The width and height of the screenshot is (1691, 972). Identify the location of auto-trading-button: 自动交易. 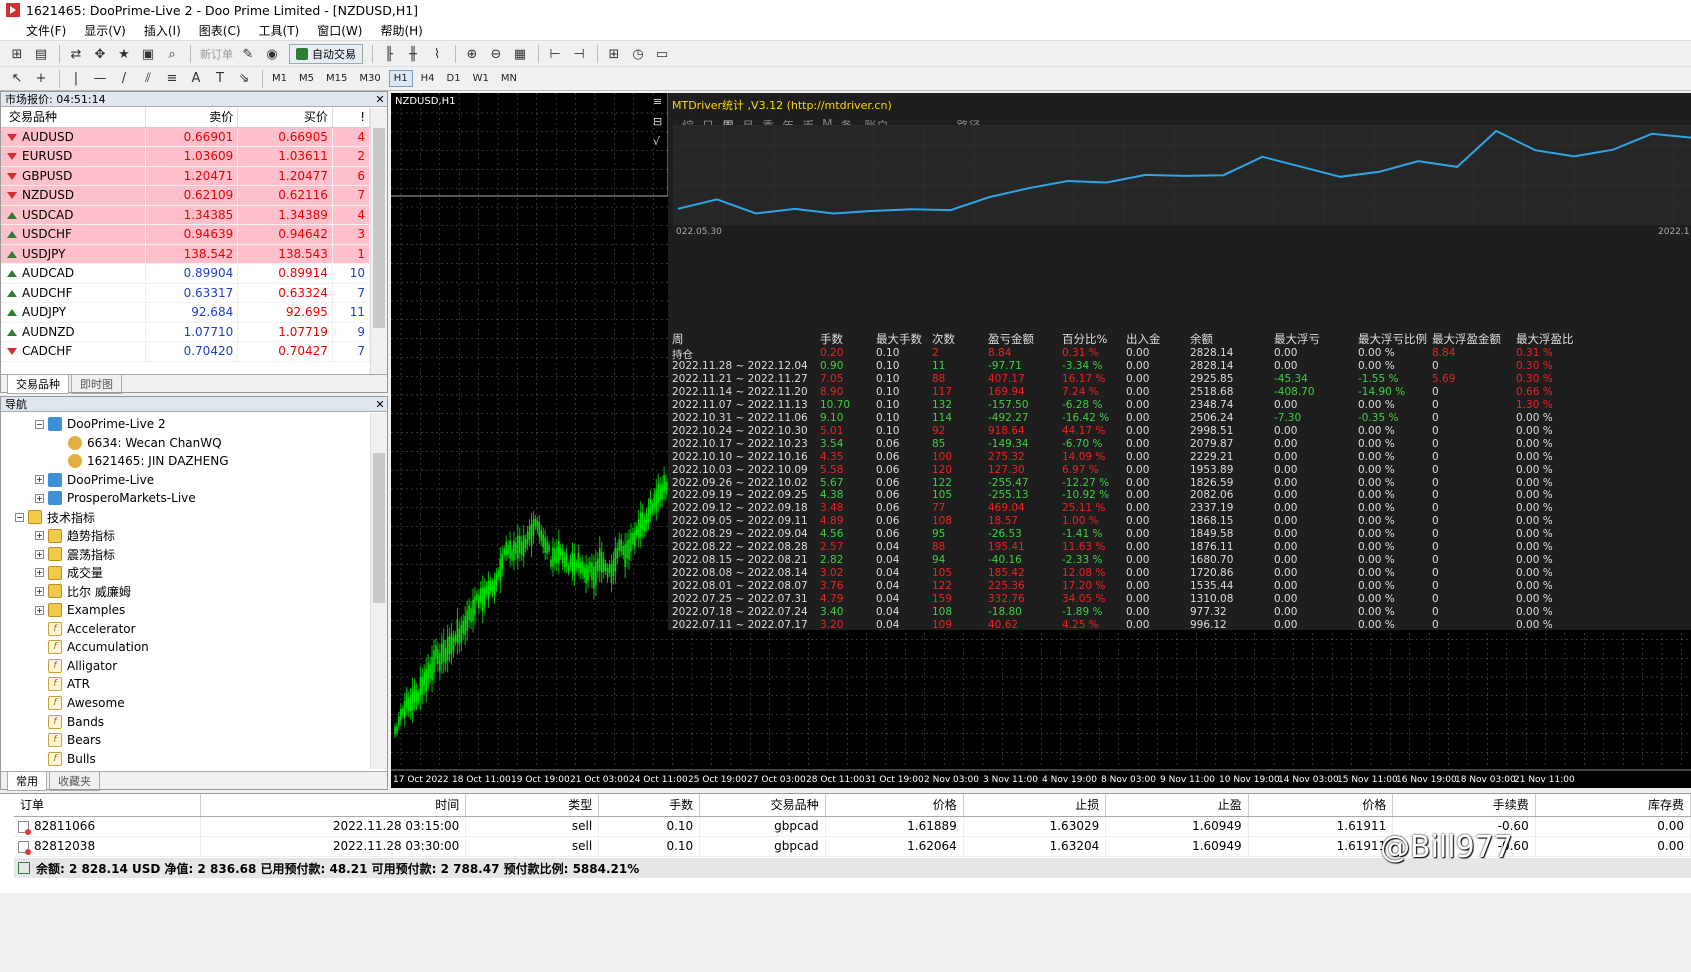
(326, 54).